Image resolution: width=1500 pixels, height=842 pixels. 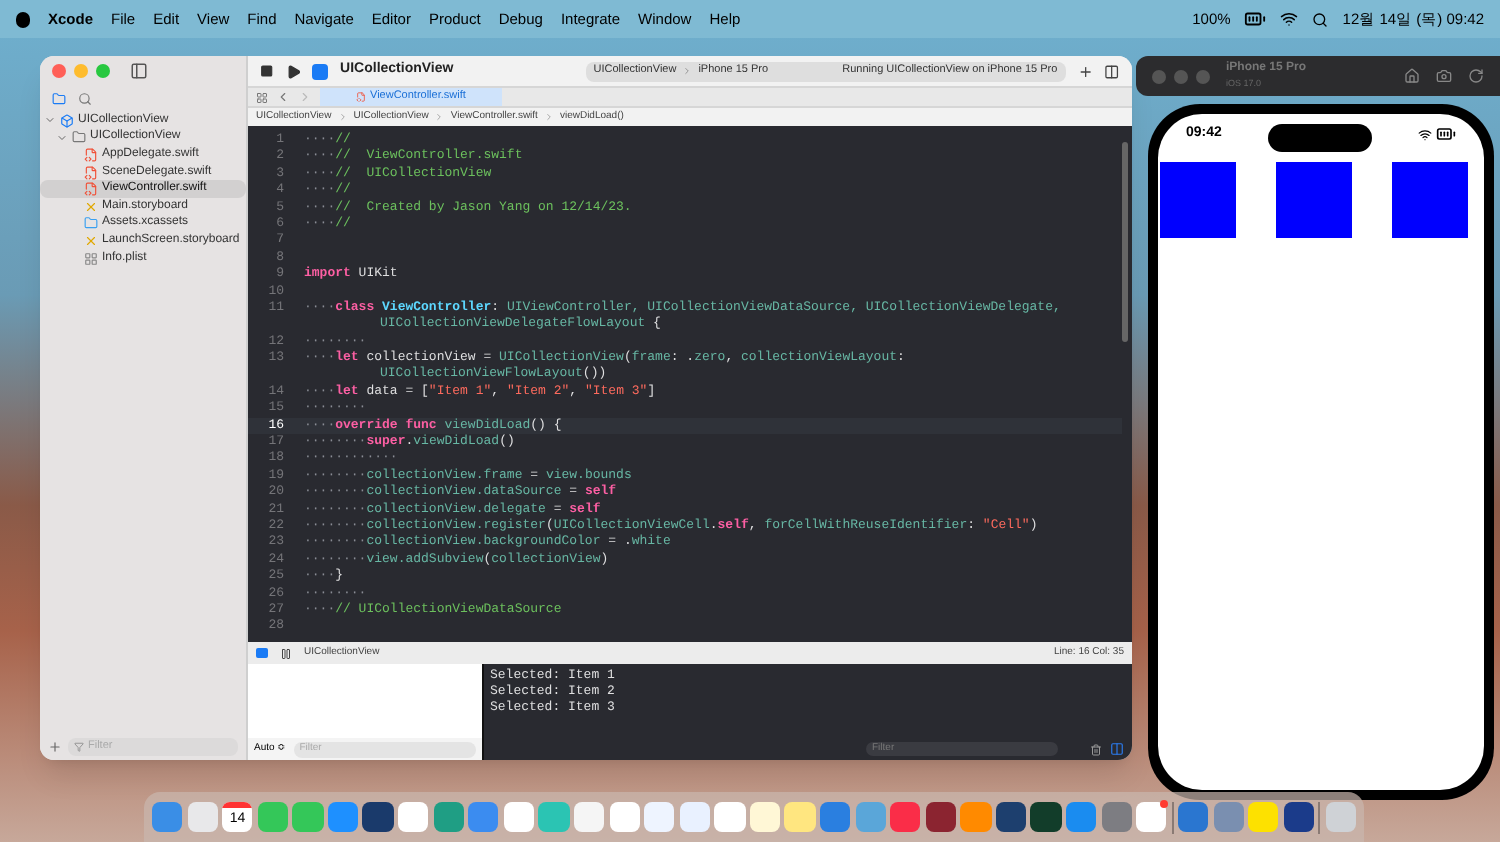 I want to click on filter-icon, so click(x=79, y=746).